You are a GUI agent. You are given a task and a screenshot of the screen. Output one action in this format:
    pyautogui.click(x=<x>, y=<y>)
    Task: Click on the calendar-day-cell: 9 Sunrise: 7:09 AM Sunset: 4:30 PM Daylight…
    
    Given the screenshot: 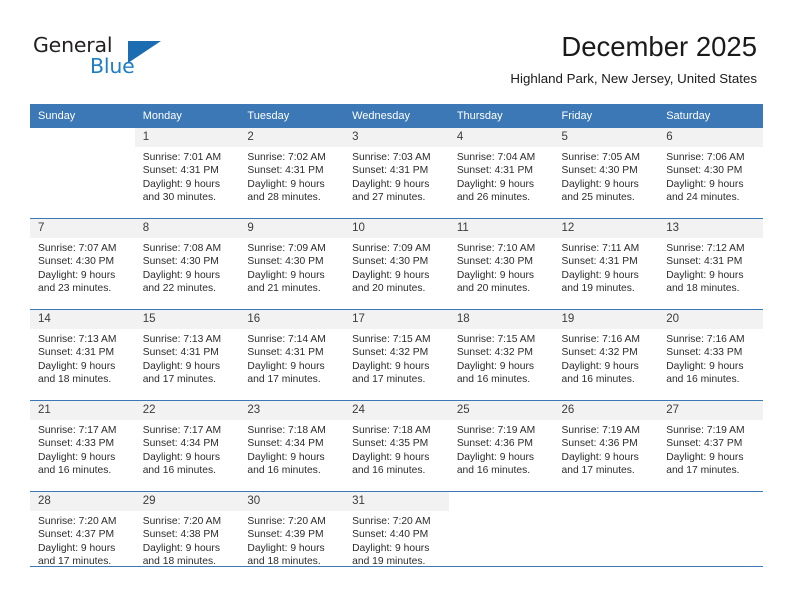 What is the action you would take?
    pyautogui.click(x=292, y=264)
    